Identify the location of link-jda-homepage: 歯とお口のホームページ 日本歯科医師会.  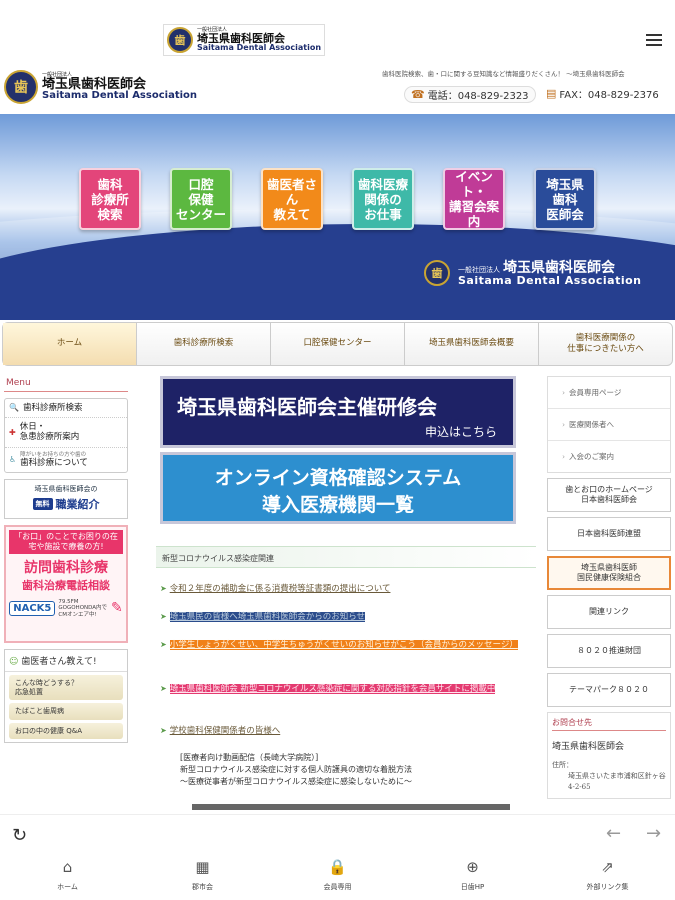
(609, 495).